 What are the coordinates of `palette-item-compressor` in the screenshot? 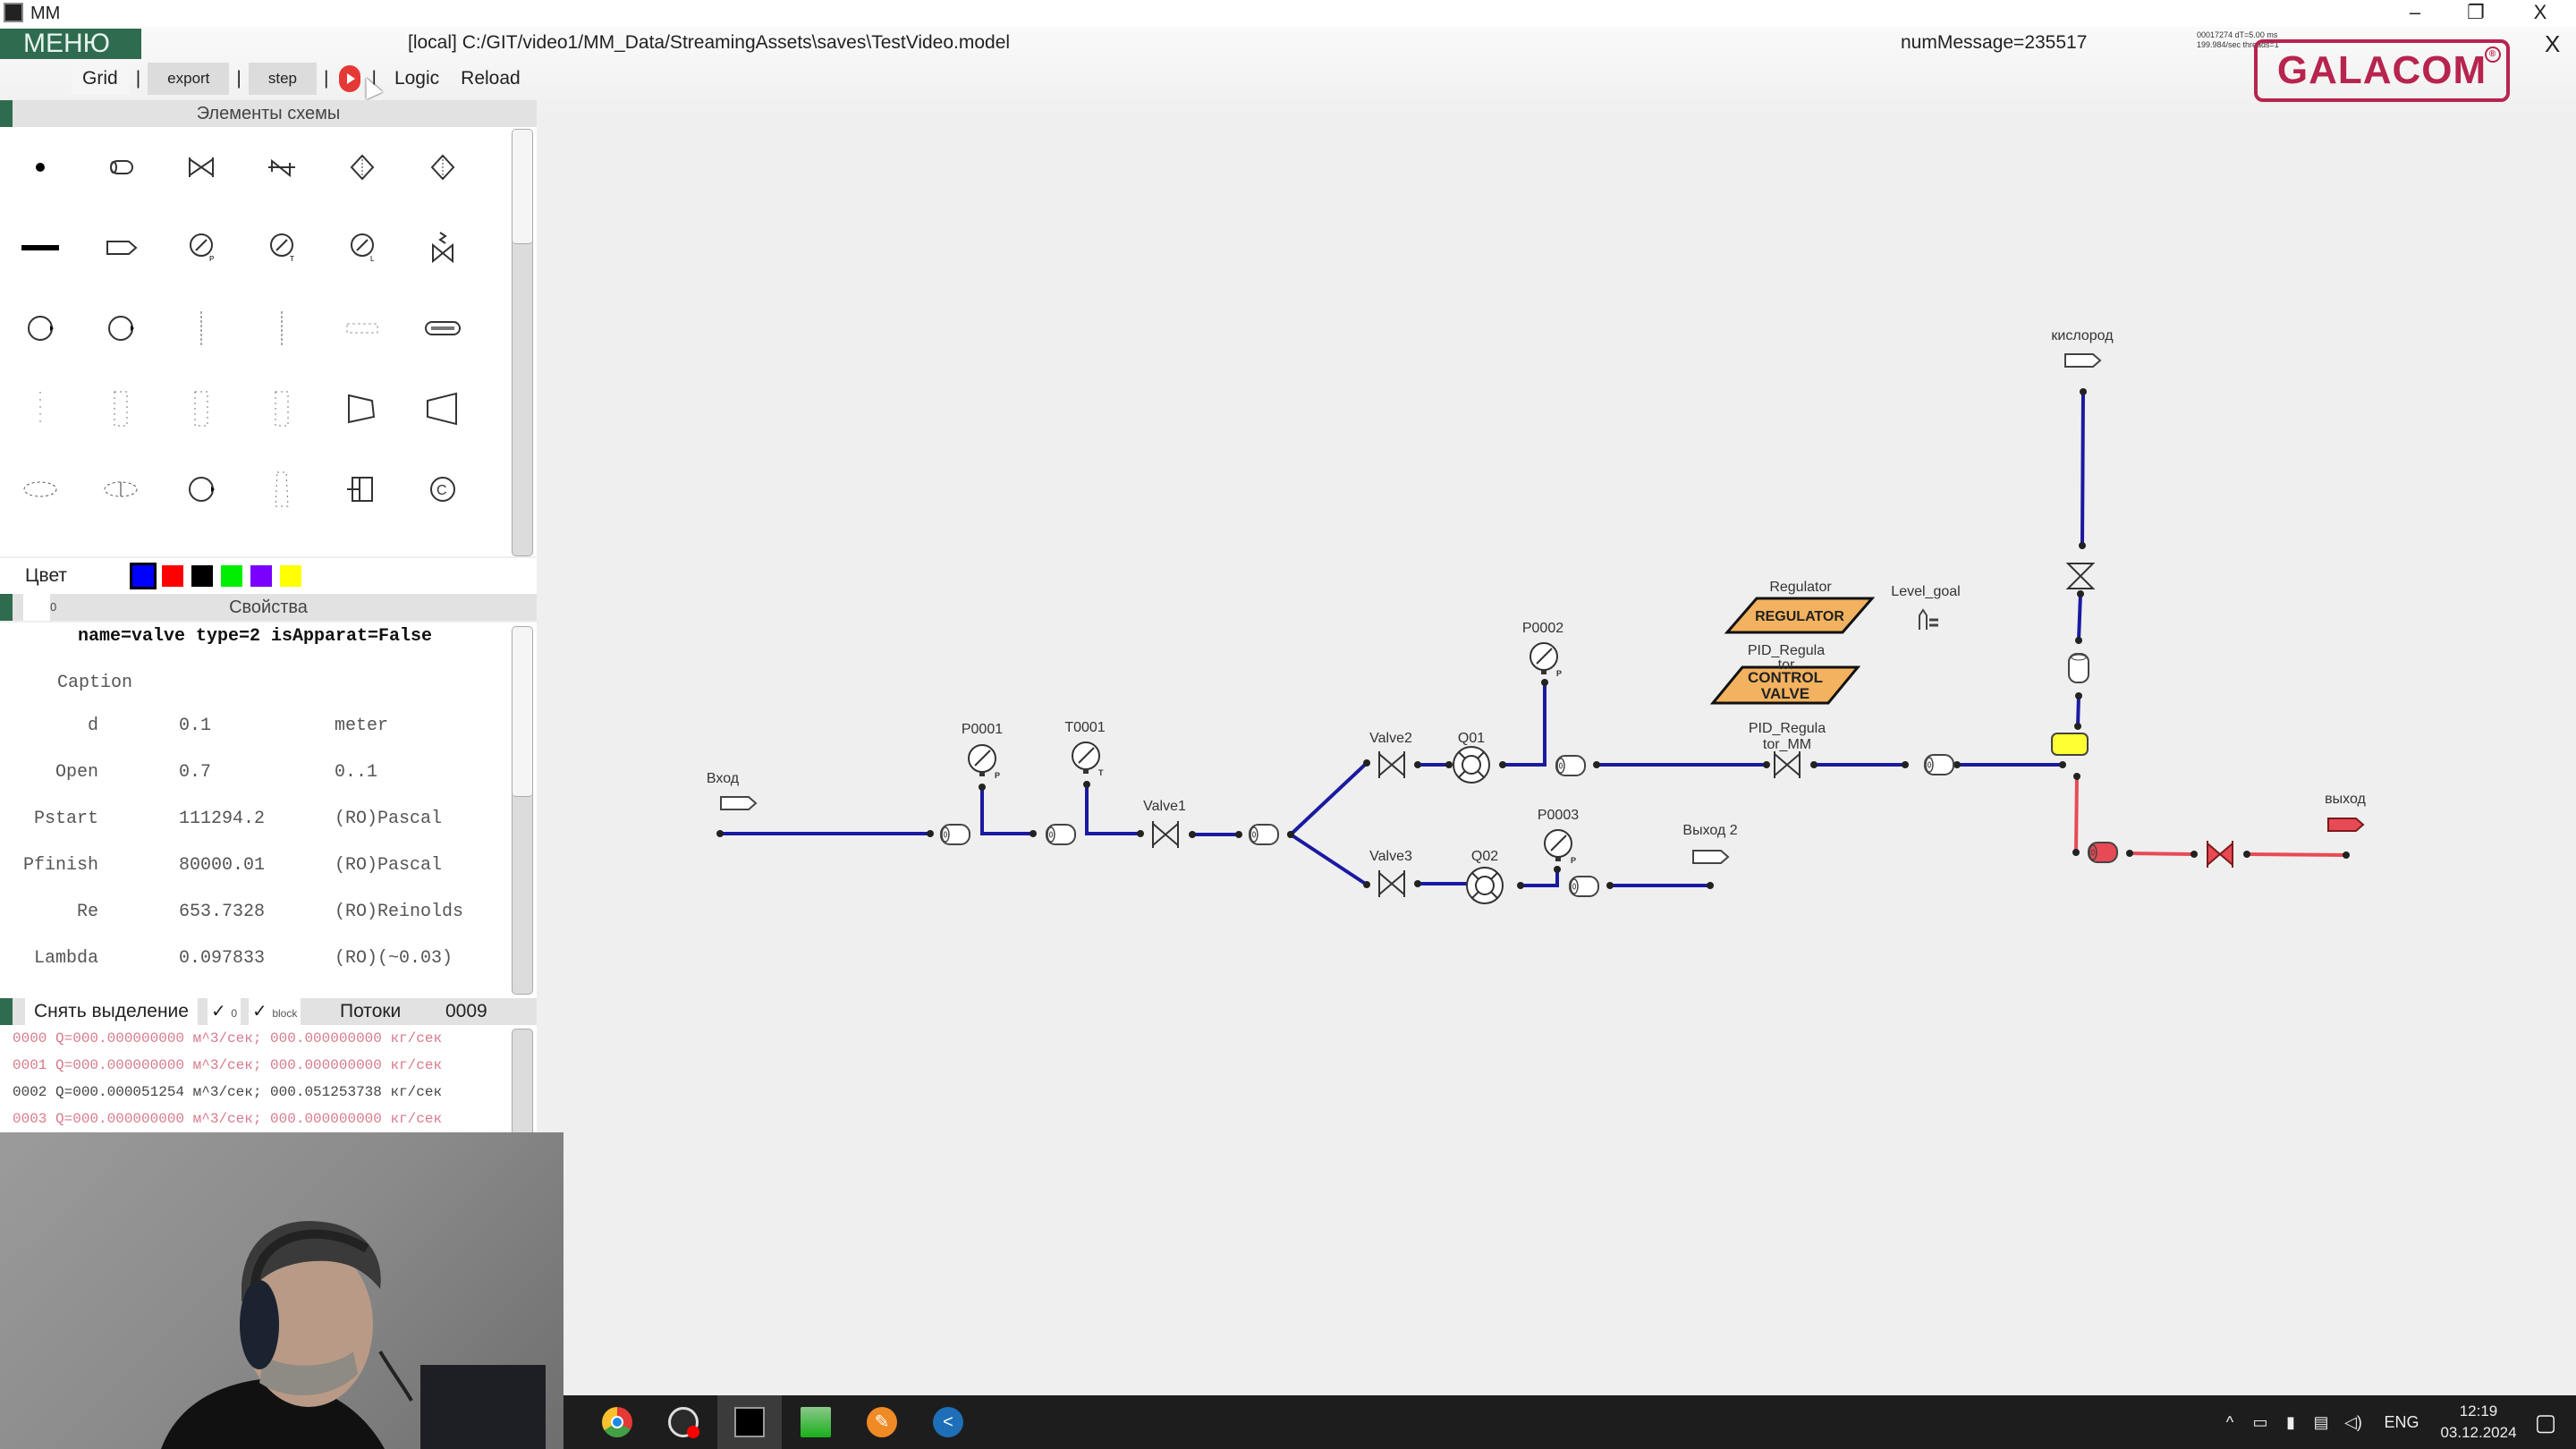 It's located at (362, 409).